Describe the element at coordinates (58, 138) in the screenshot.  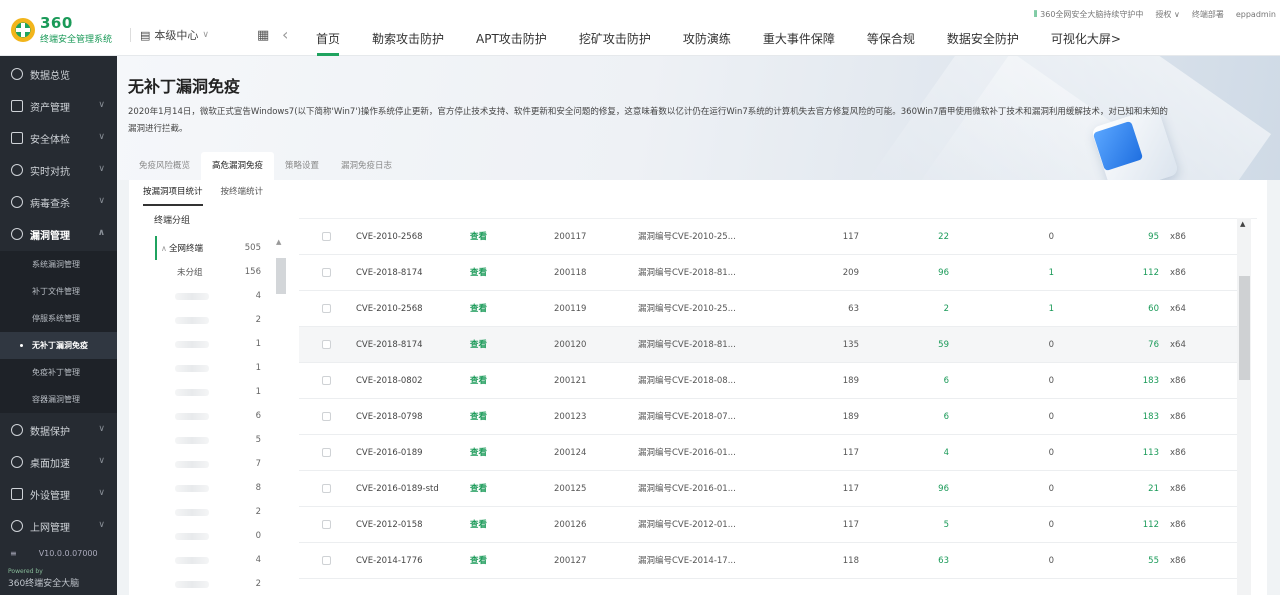
I see `sidebar-item-checkup: 安全体检 ∨` at that location.